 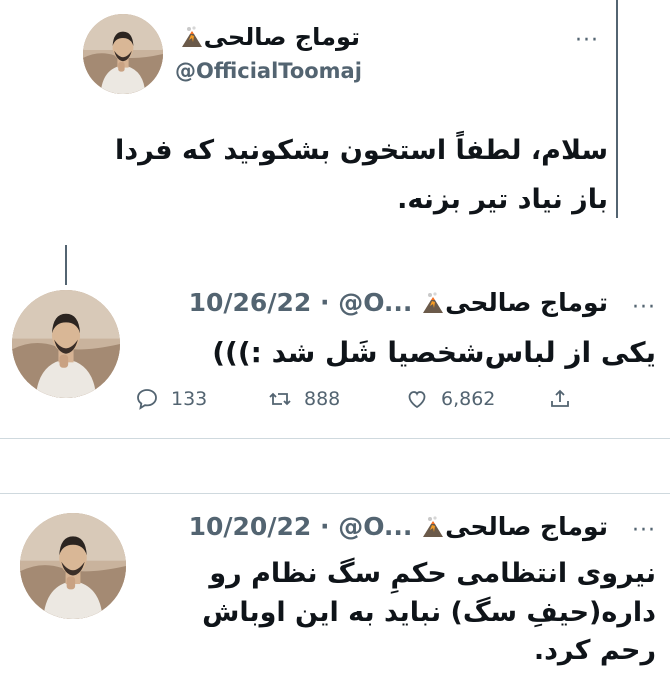 I want to click on quoted-tweet-text-line-1: سلام، لطفاً استخون بشکونید که فردا, so click(x=361, y=150).